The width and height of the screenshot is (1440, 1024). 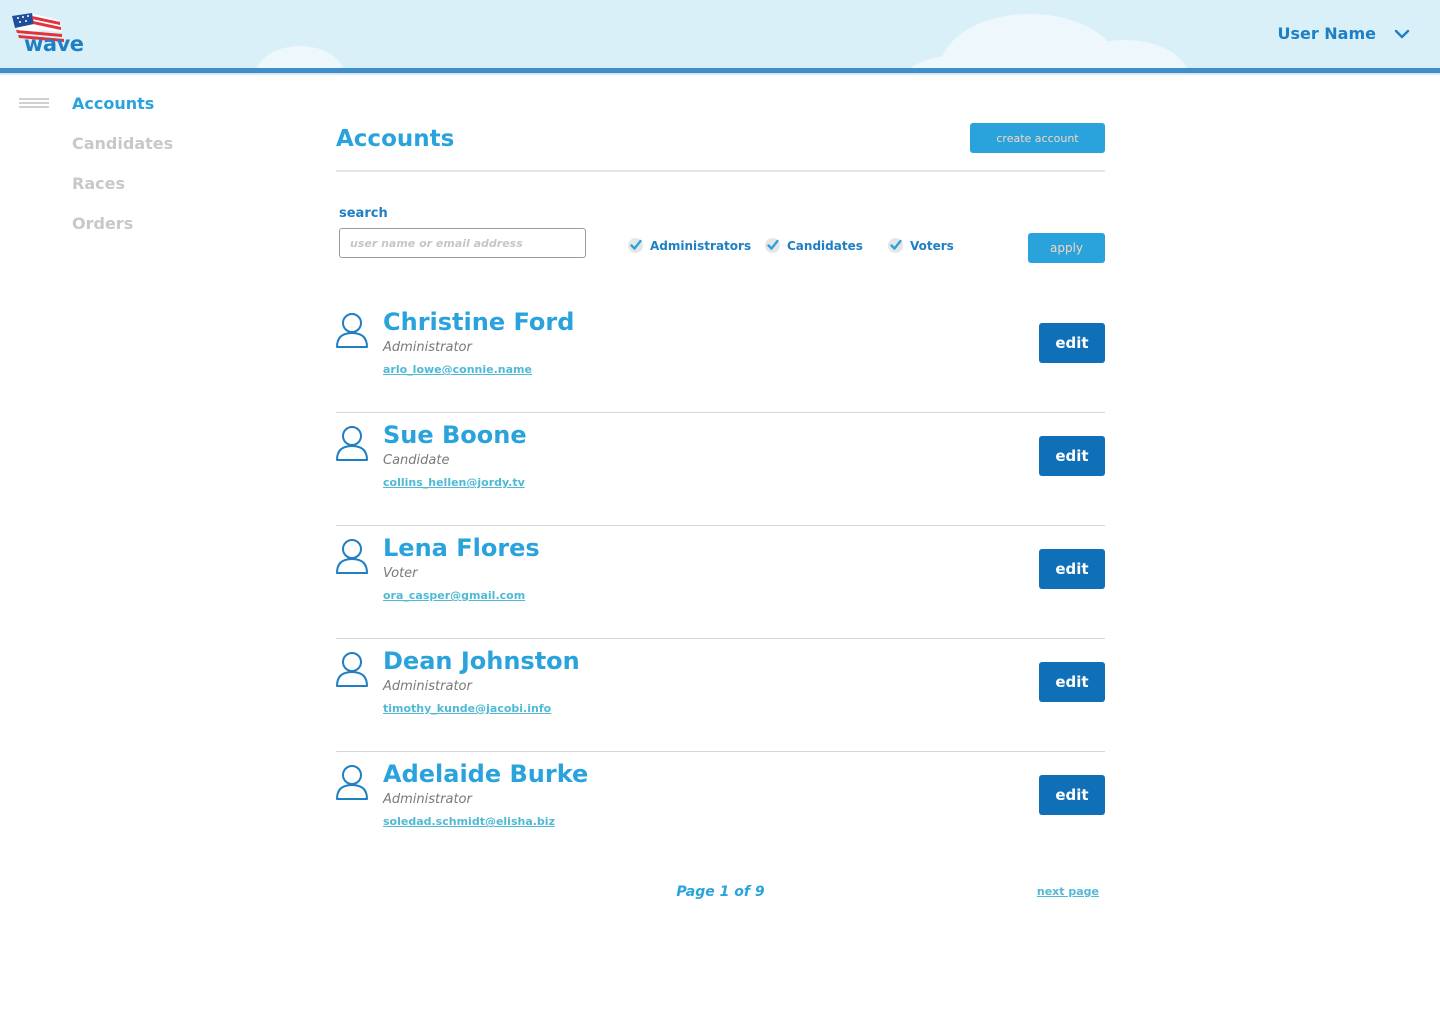 I want to click on account-name: Sue Boone, so click(x=455, y=435).